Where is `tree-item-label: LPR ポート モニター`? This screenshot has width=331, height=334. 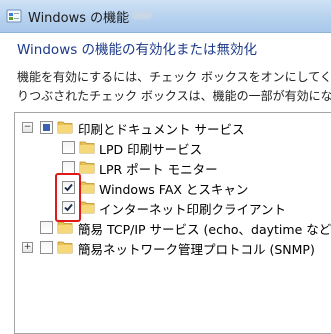 tree-item-label: LPR ポート モニター is located at coordinates (158, 169).